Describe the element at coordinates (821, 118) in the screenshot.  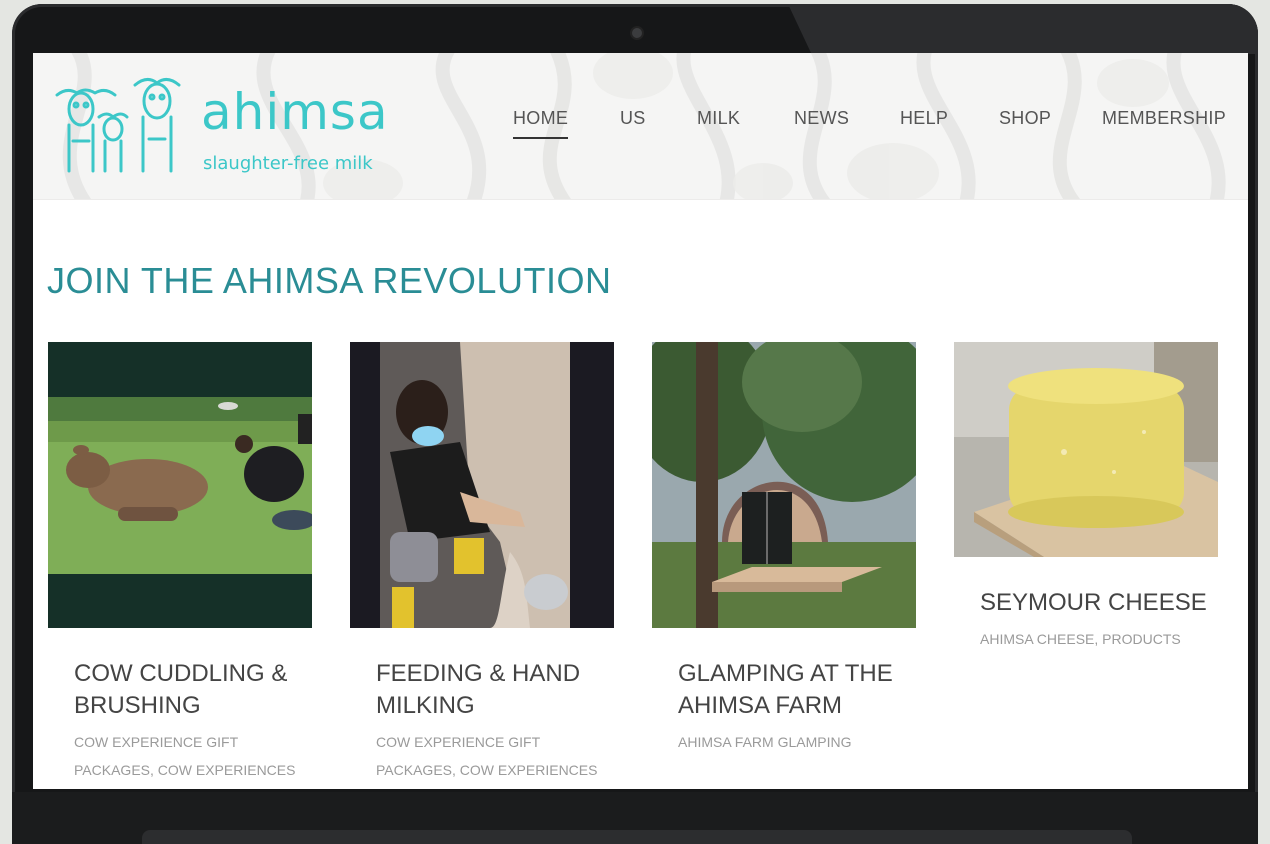
I see `nav-news: NEWS` at that location.